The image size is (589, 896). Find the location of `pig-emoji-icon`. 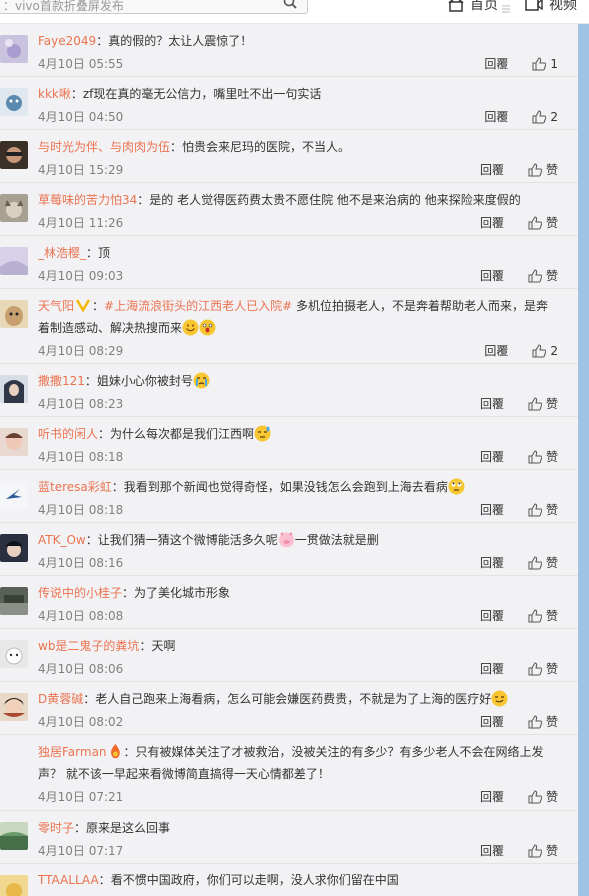

pig-emoji-icon is located at coordinates (286, 540).